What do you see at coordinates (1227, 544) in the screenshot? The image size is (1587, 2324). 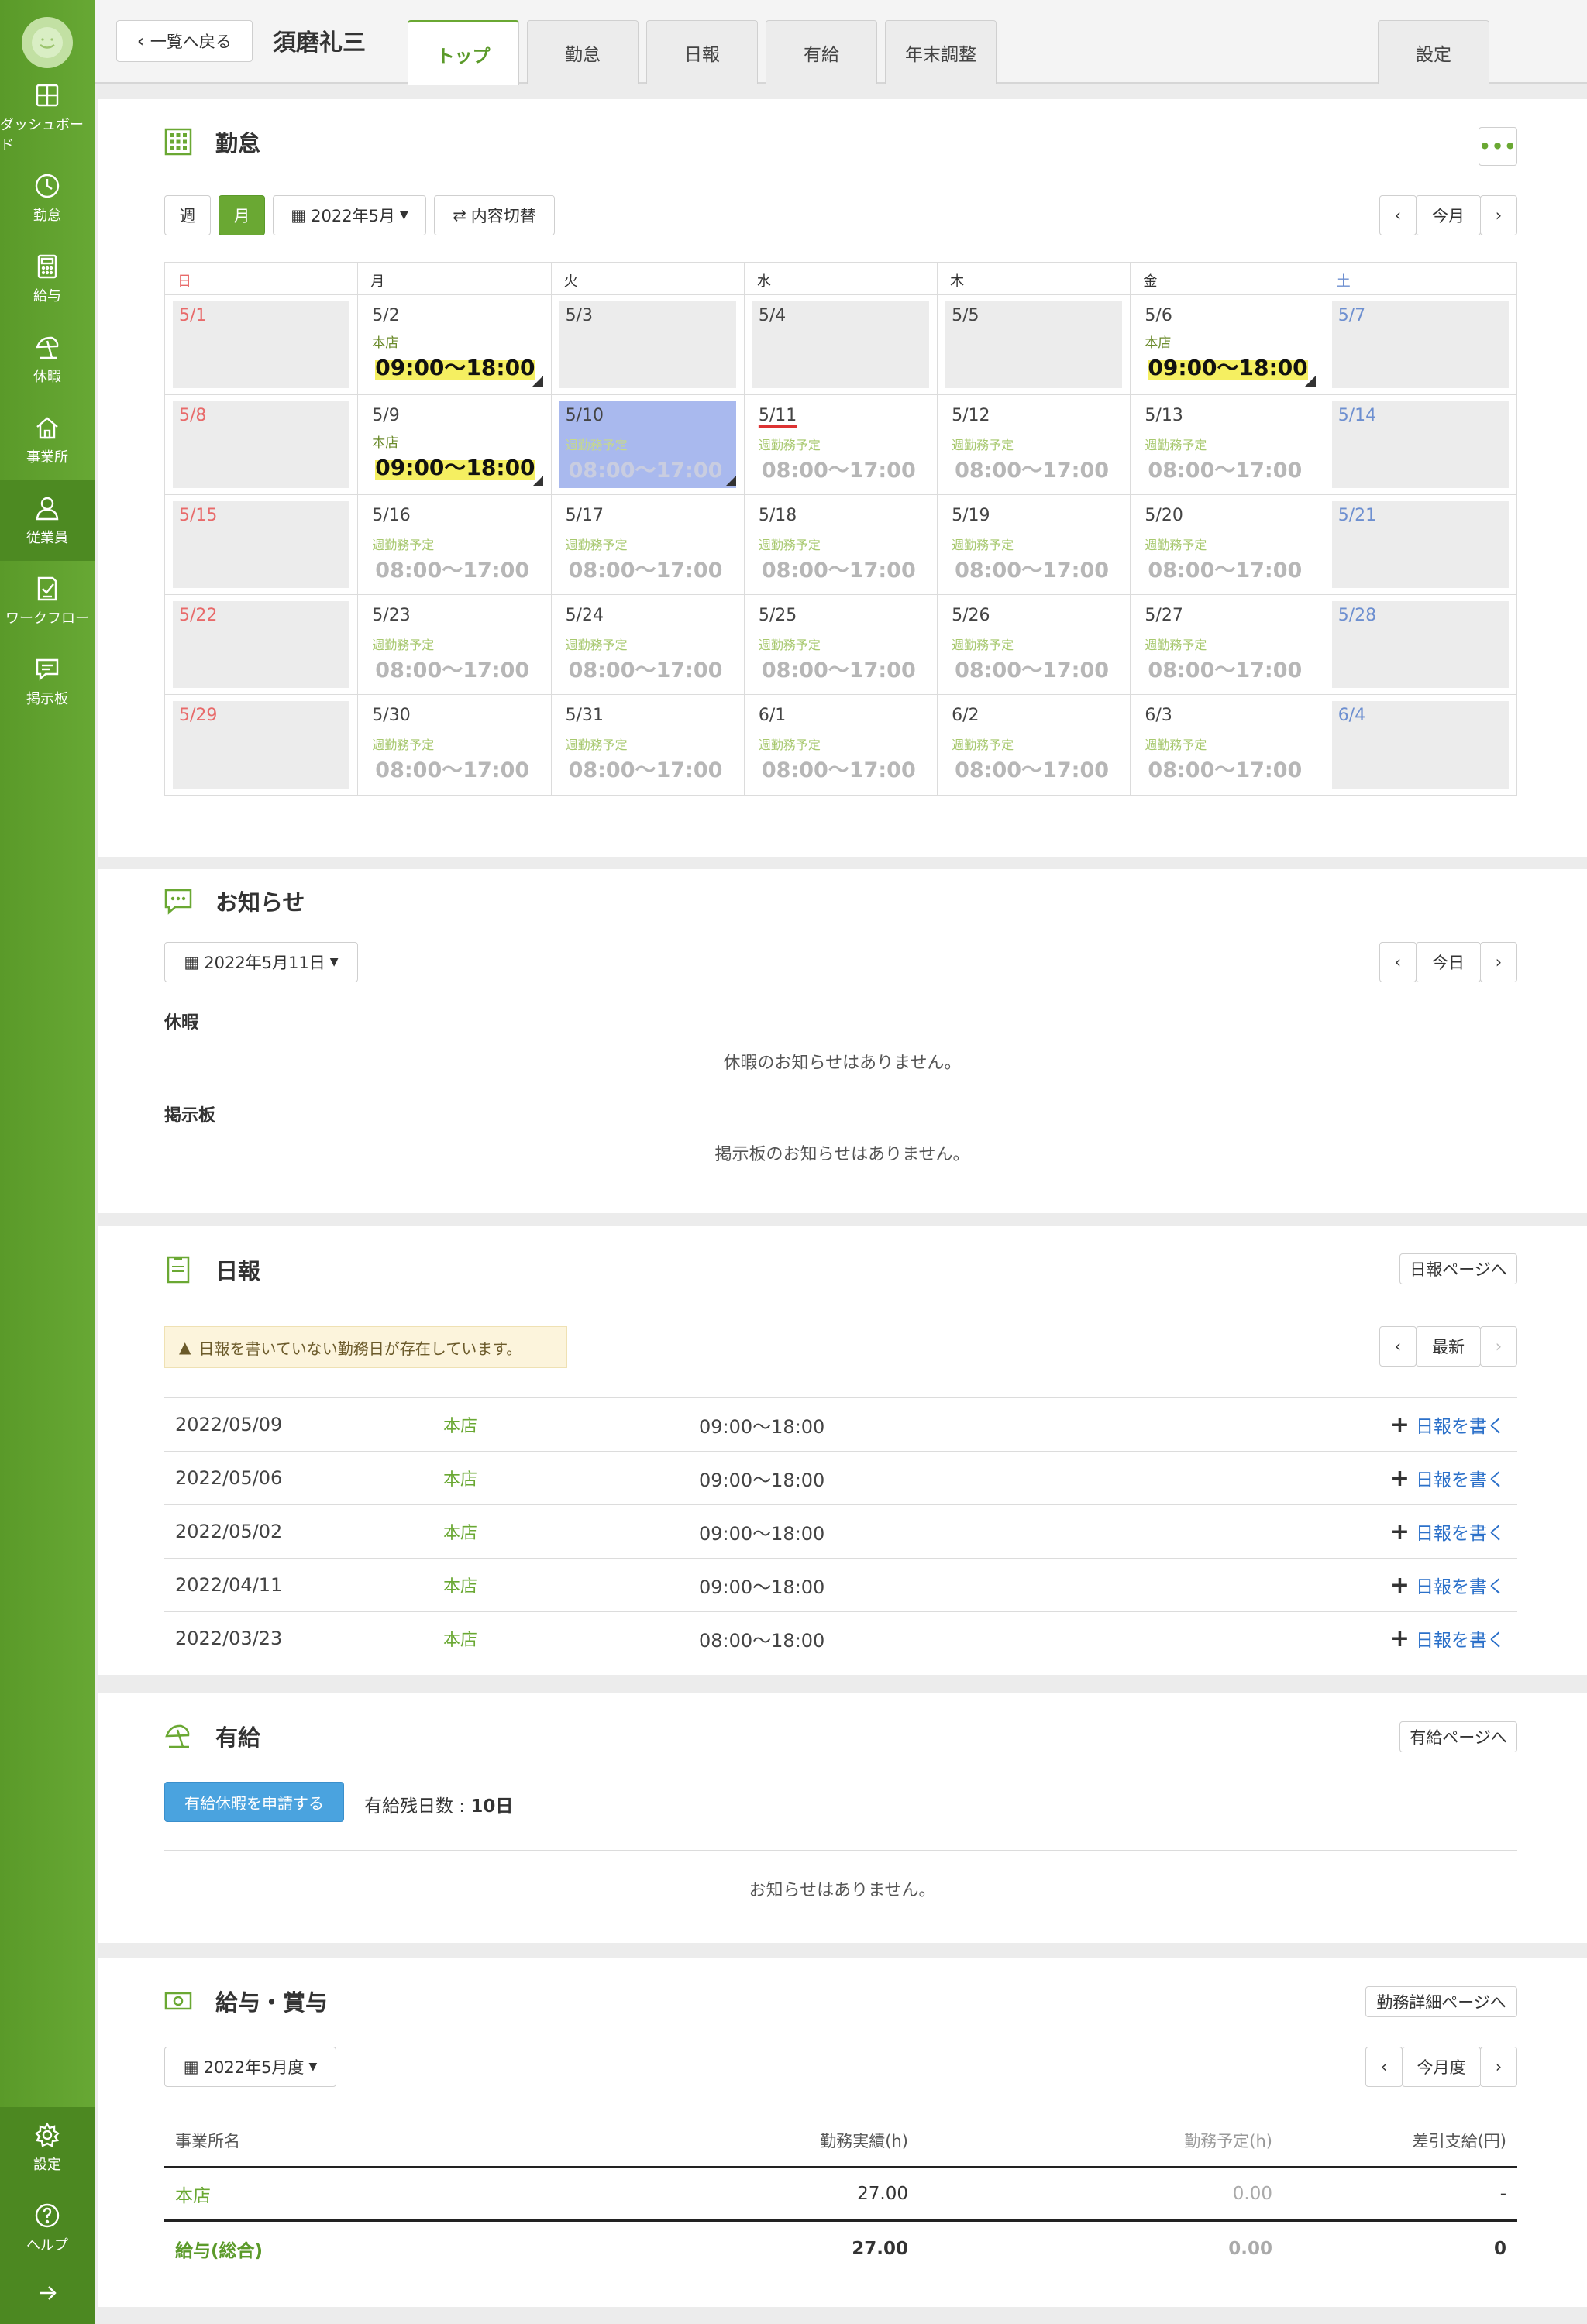 I see `calendar-day-cell: 5/20 週勤務予定 08:00～17:00` at bounding box center [1227, 544].